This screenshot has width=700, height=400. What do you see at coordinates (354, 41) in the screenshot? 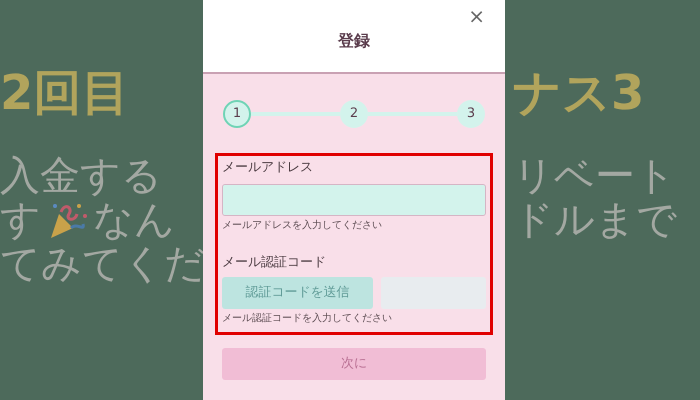
I see `dialog-title: 登録` at bounding box center [354, 41].